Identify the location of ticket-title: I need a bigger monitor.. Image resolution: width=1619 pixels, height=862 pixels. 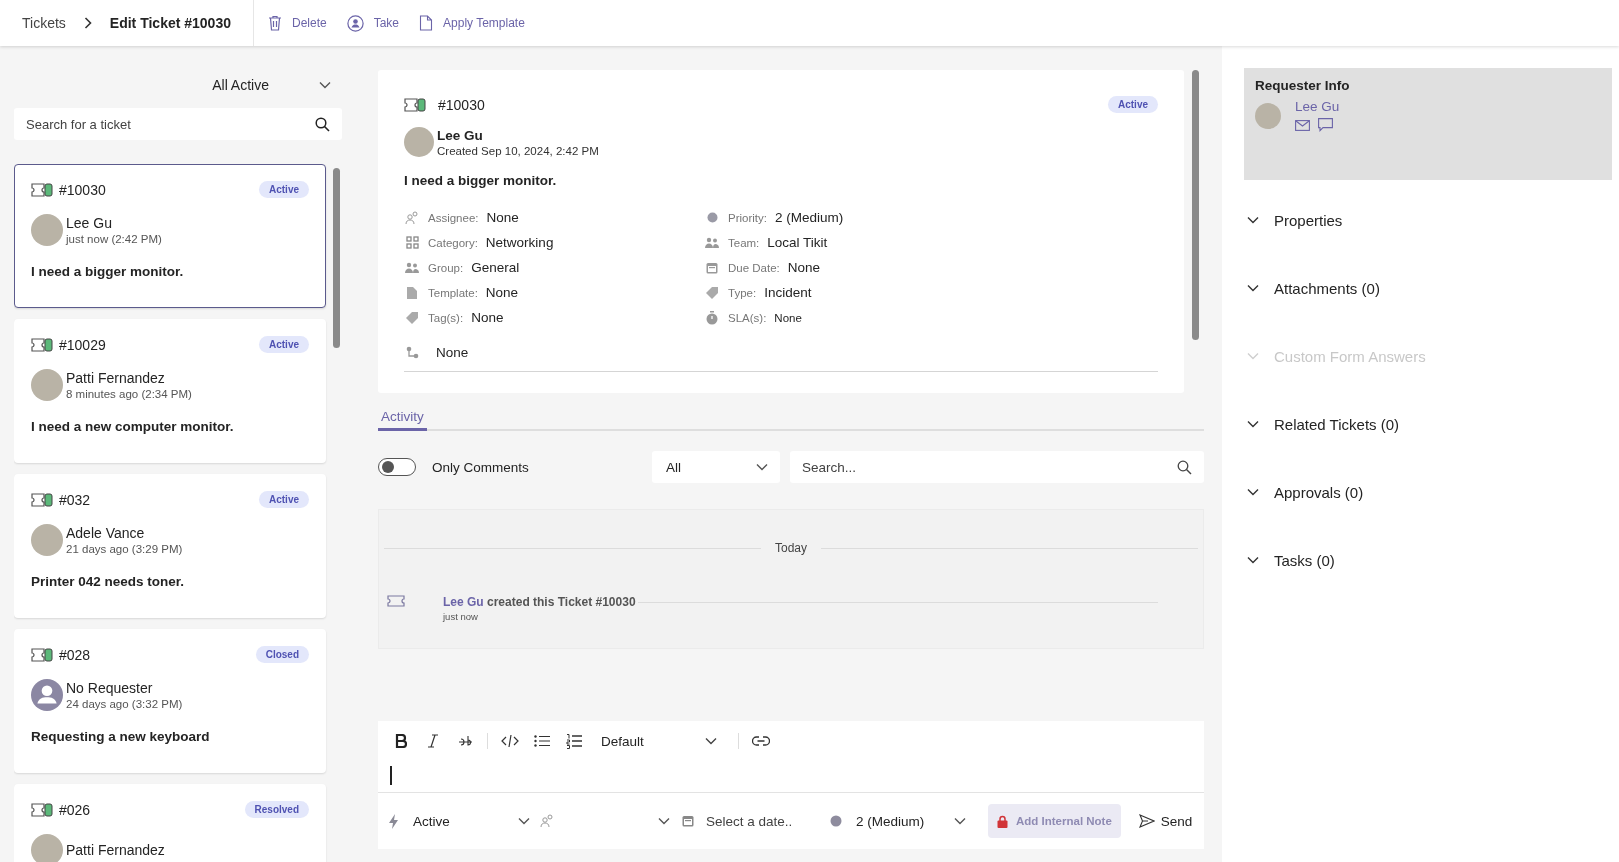
(481, 180).